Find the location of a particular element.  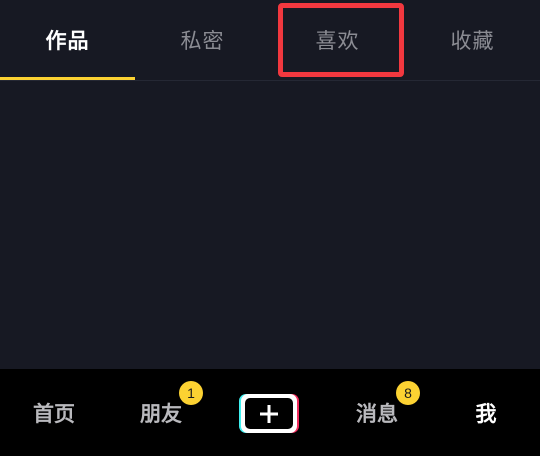

tab-favorites-label: 收藏 is located at coordinates (472, 41).